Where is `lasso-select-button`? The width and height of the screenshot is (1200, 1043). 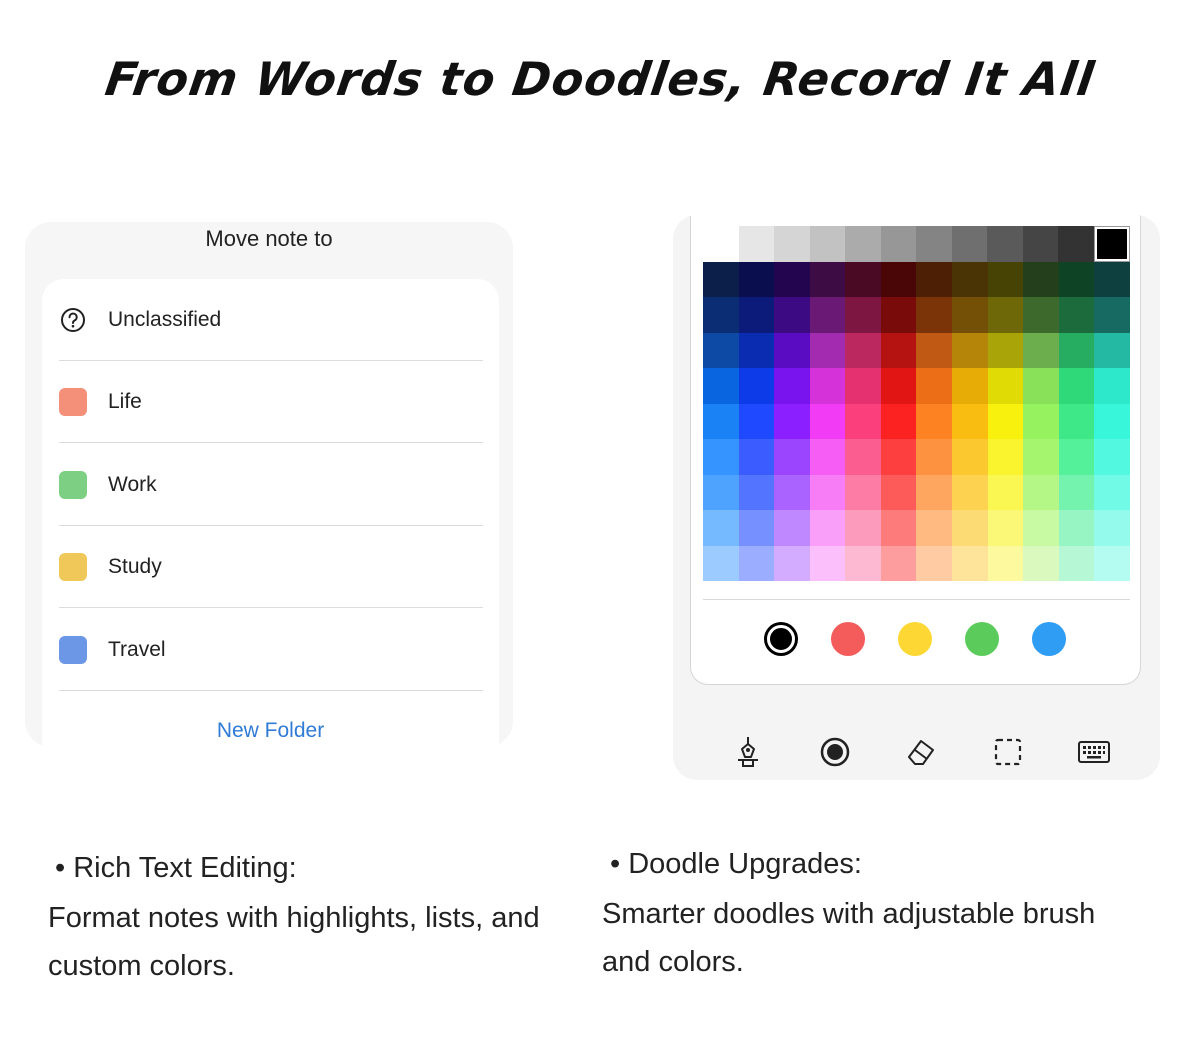
lasso-select-button is located at coordinates (1008, 752).